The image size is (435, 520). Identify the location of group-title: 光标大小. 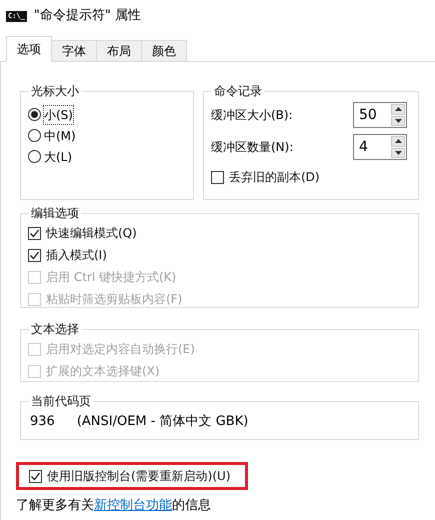
(55, 91).